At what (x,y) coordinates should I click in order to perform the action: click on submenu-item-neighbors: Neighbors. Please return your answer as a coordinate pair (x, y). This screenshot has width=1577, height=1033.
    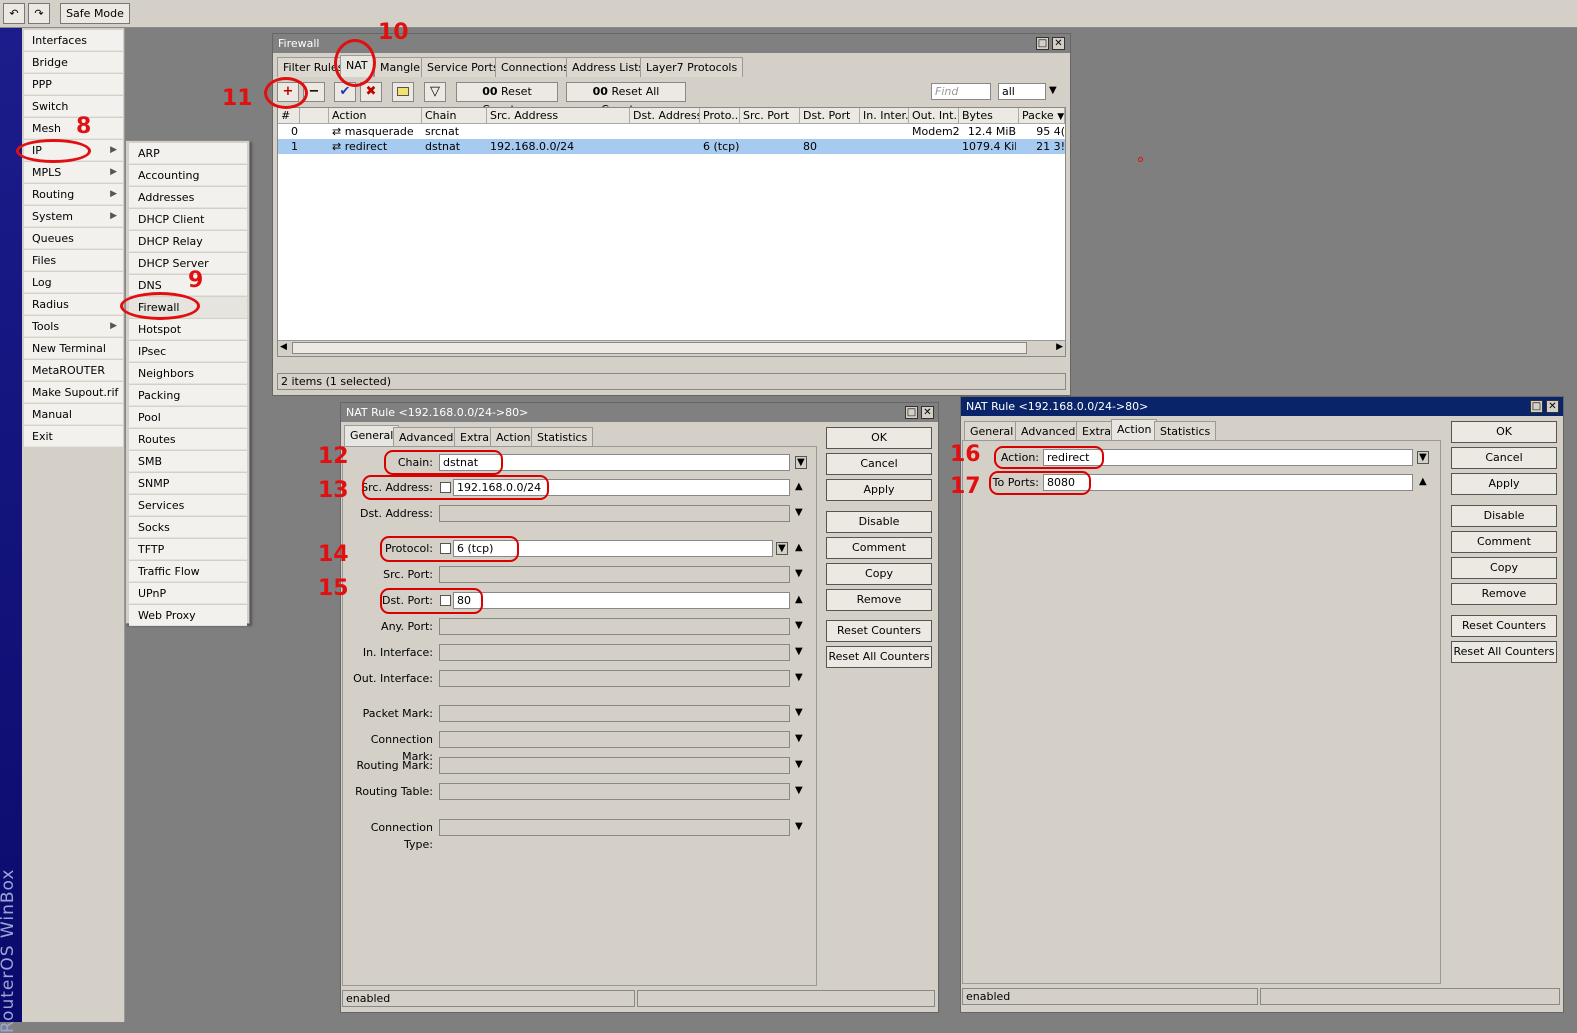
    Looking at the image, I should click on (188, 373).